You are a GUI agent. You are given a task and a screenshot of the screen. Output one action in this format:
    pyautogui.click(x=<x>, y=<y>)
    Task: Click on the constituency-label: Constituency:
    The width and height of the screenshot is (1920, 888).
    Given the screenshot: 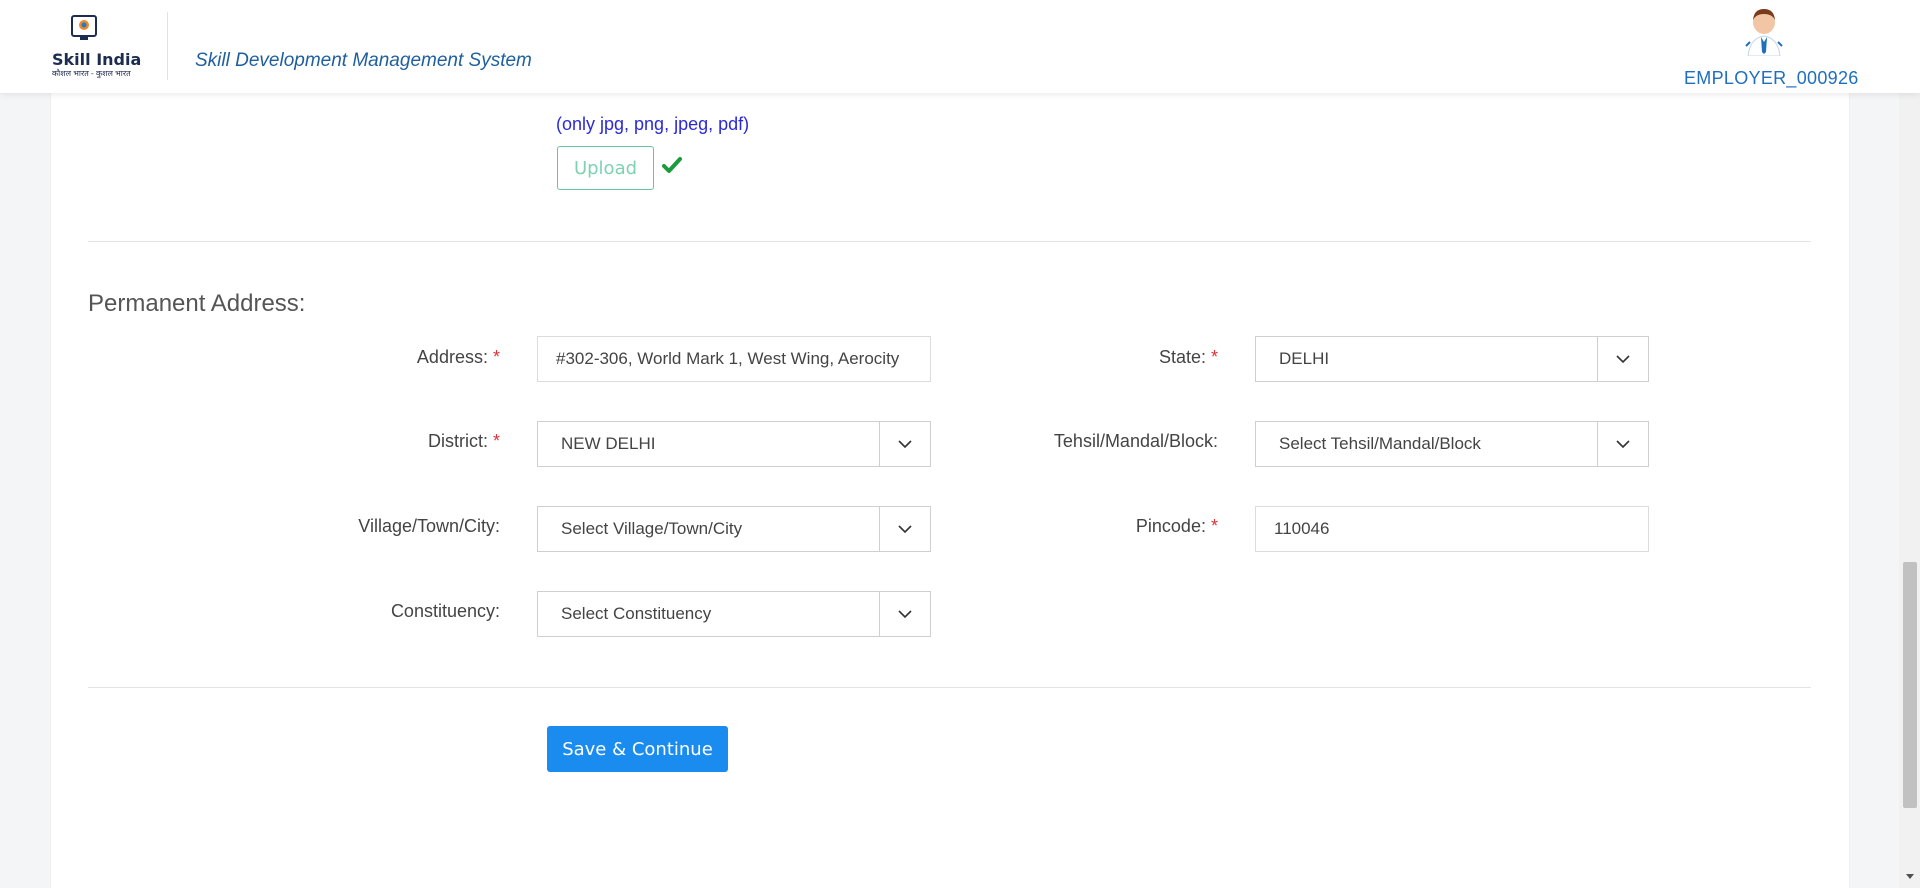 What is the action you would take?
    pyautogui.click(x=400, y=611)
    